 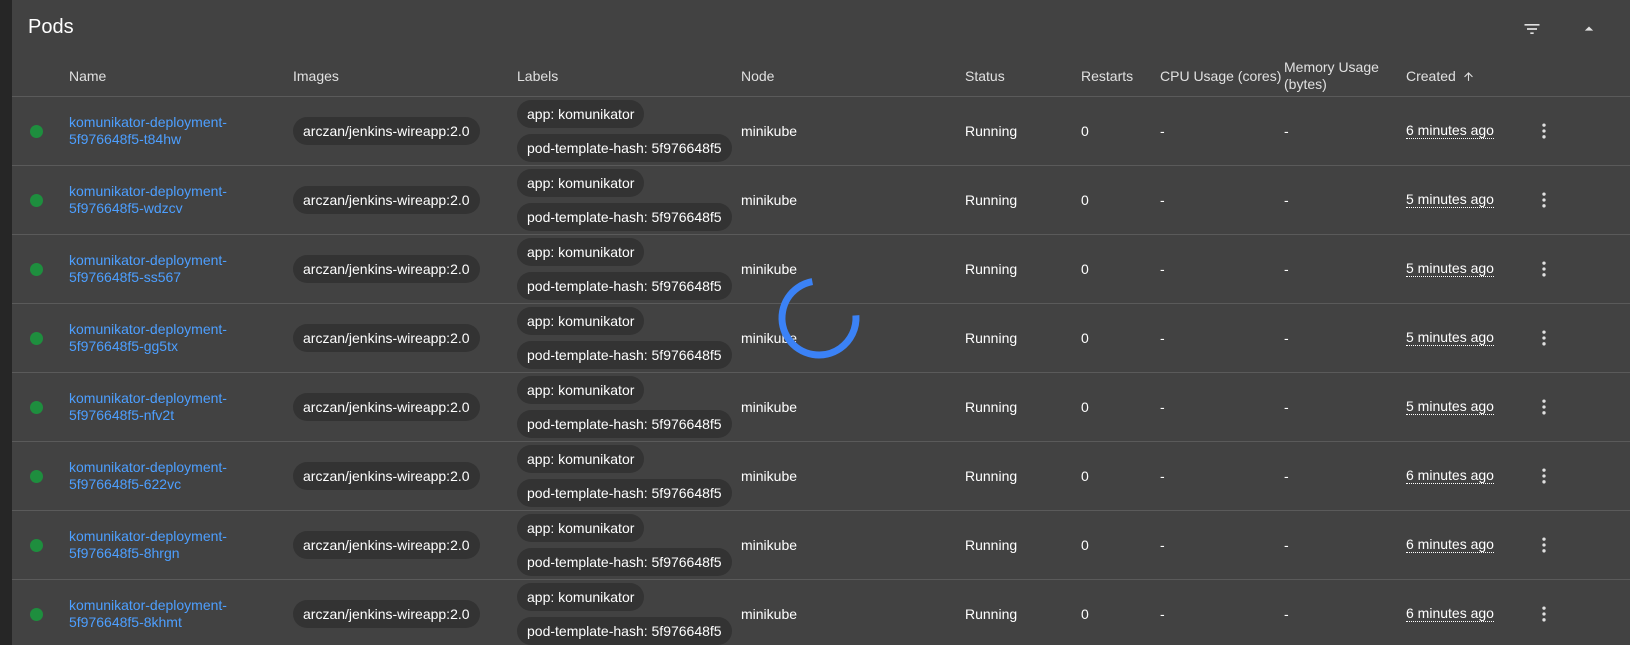 What do you see at coordinates (169, 269) in the screenshot?
I see `pod-name-link: komunikator-deployment- 5f976648f5-ss567` at bounding box center [169, 269].